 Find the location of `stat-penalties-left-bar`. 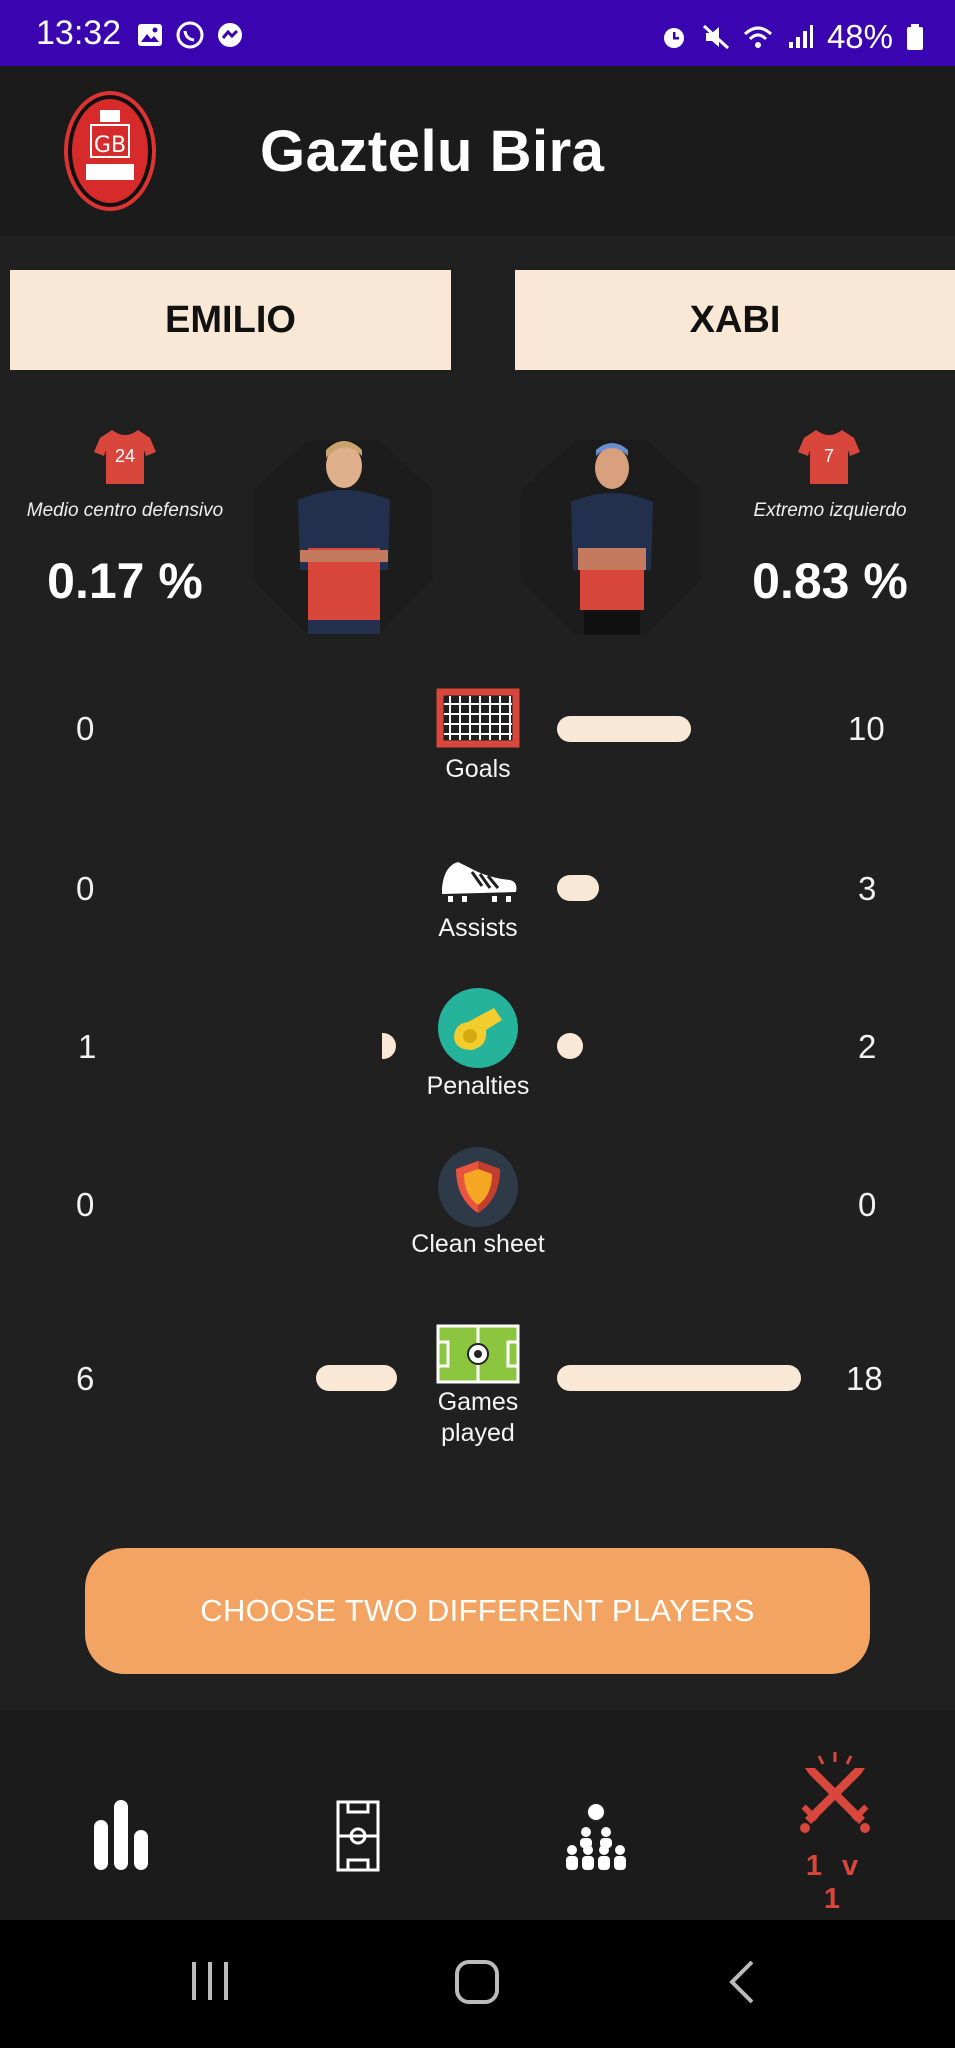

stat-penalties-left-bar is located at coordinates (389, 1046).